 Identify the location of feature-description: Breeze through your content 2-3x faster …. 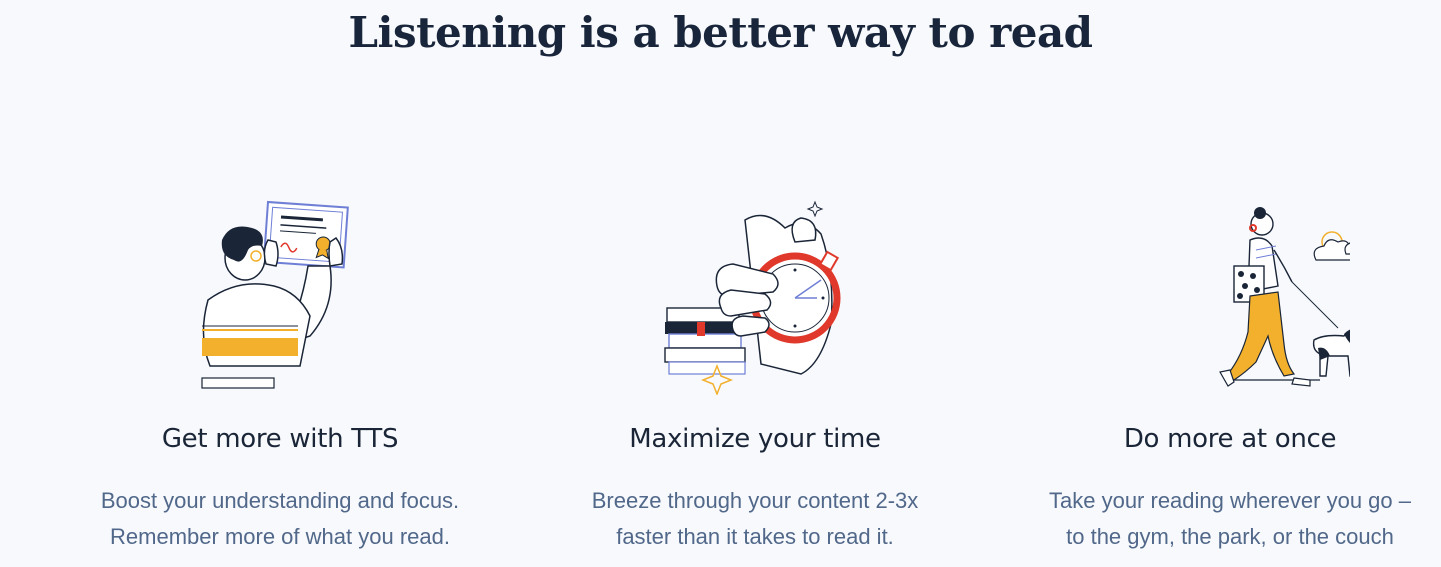
(755, 519).